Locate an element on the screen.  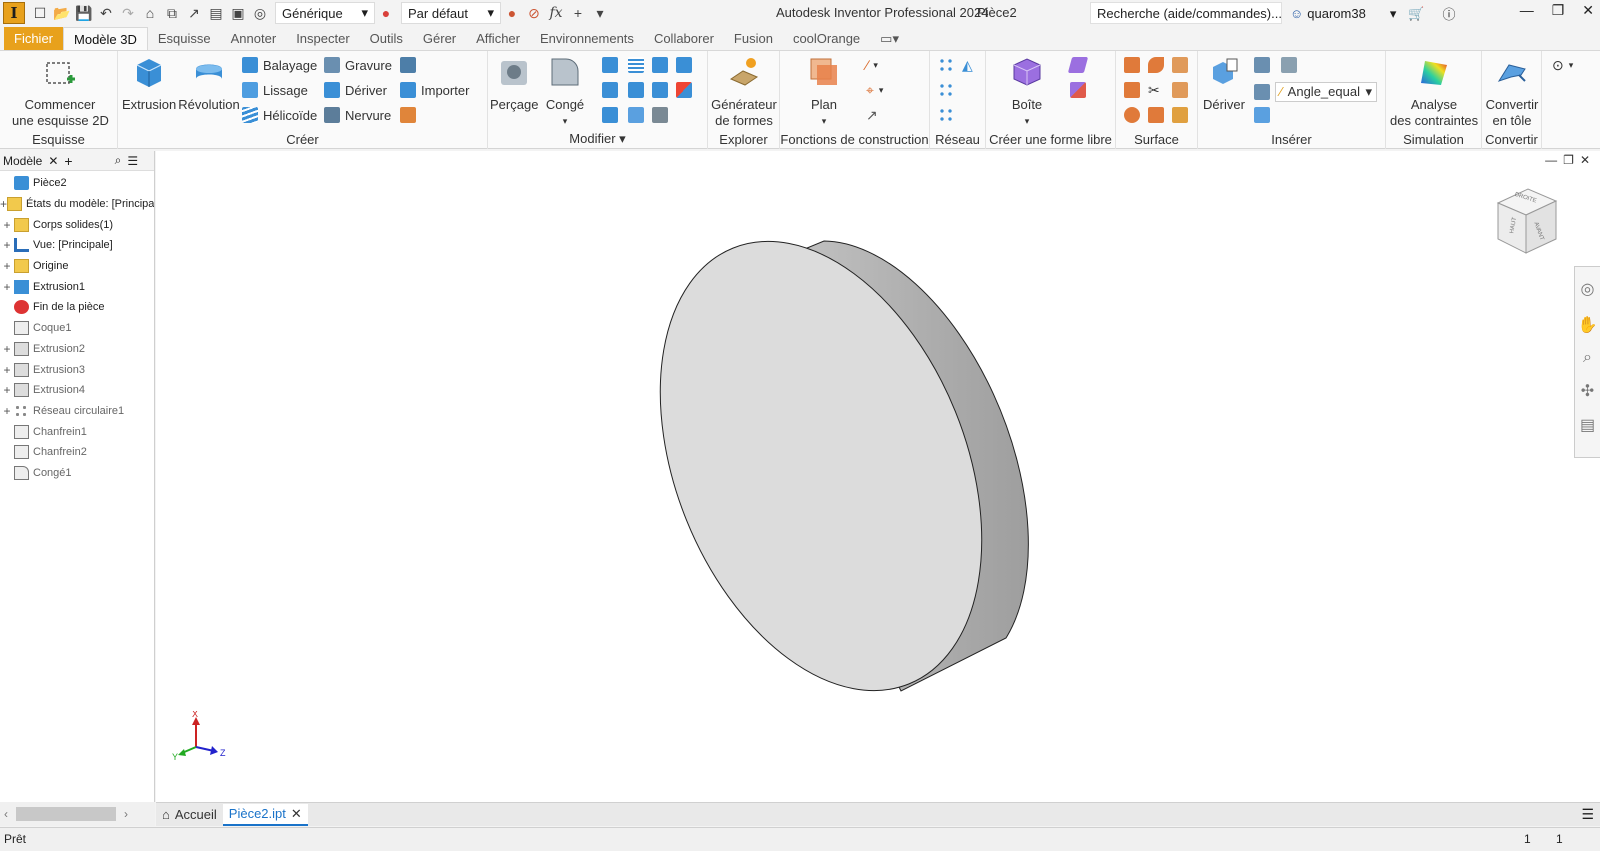
material-icon: ◎ is located at coordinates (260, 13).